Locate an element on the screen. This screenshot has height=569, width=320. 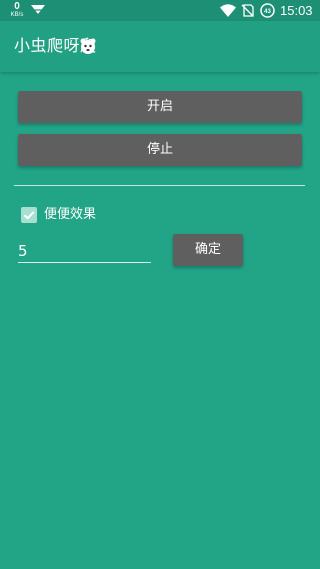
battery-level: 43 is located at coordinates (267, 12).